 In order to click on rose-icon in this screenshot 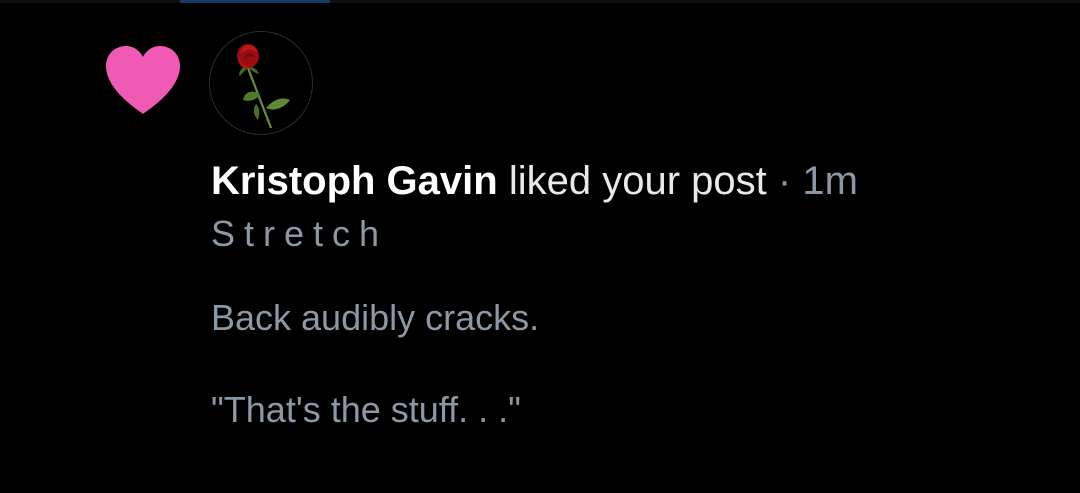, I will do `click(260, 82)`.